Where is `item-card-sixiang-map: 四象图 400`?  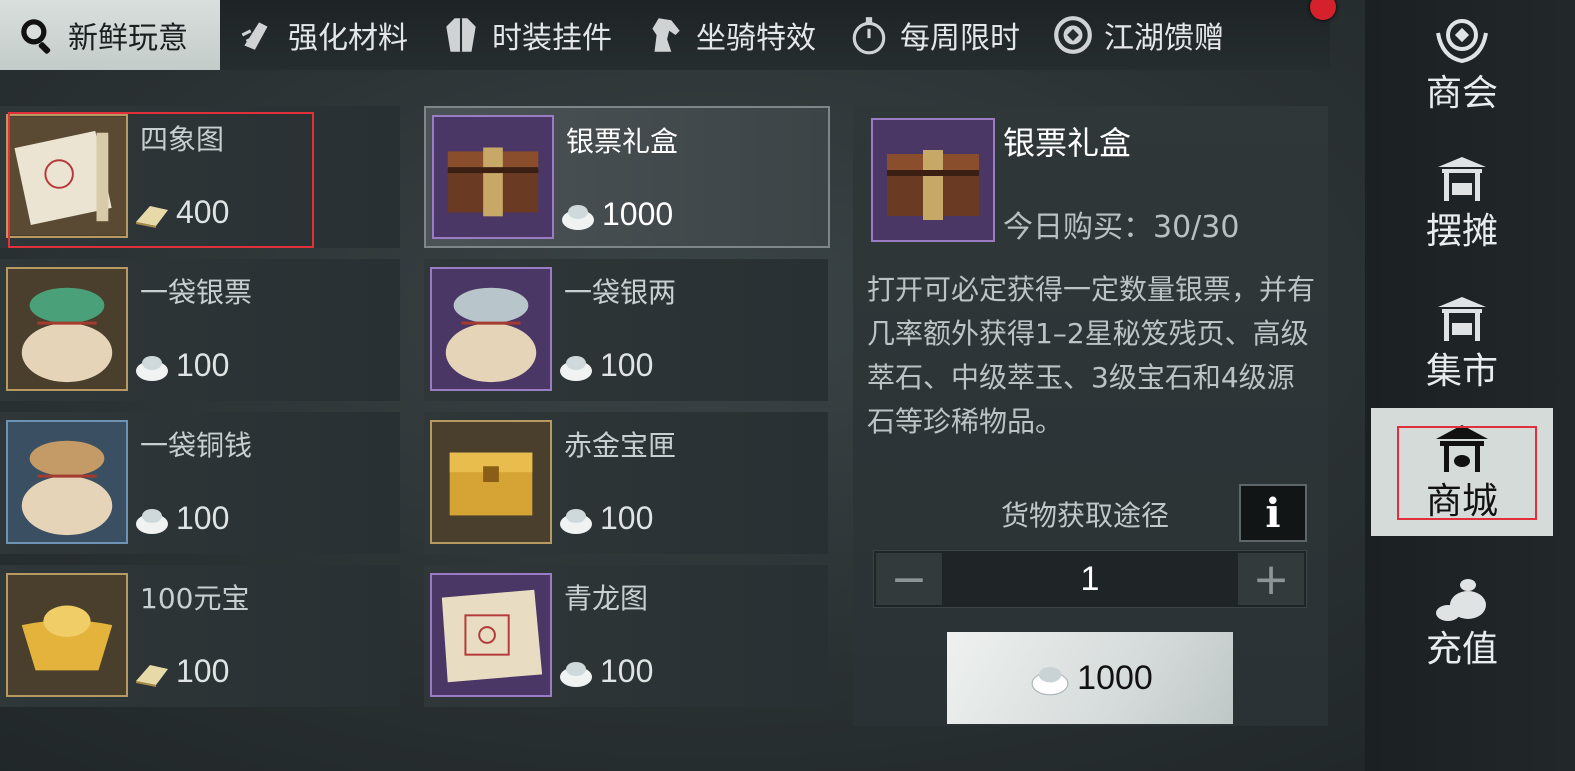 item-card-sixiang-map: 四象图 400 is located at coordinates (200, 177).